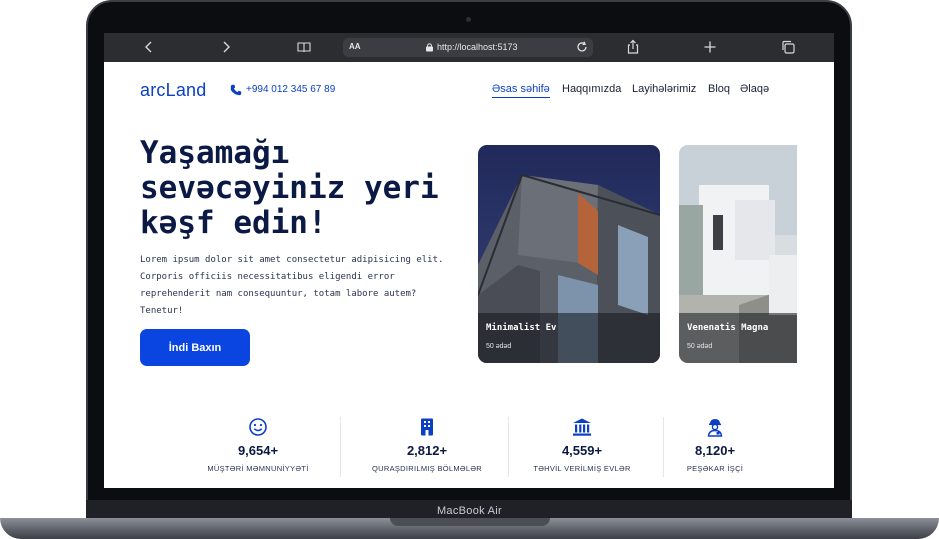 This screenshot has height=539, width=939. What do you see at coordinates (582, 427) in the screenshot?
I see `bank-icon` at bounding box center [582, 427].